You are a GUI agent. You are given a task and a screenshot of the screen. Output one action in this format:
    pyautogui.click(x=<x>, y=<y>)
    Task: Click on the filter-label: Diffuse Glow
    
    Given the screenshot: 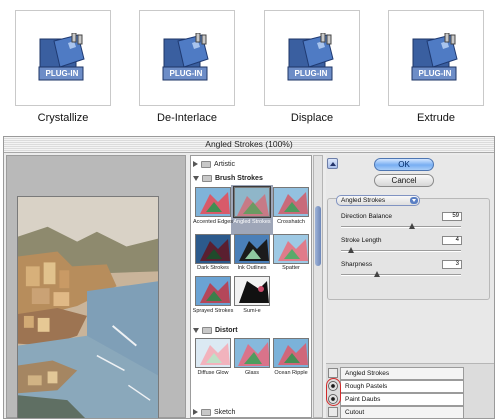 What is the action you would take?
    pyautogui.click(x=213, y=373)
    